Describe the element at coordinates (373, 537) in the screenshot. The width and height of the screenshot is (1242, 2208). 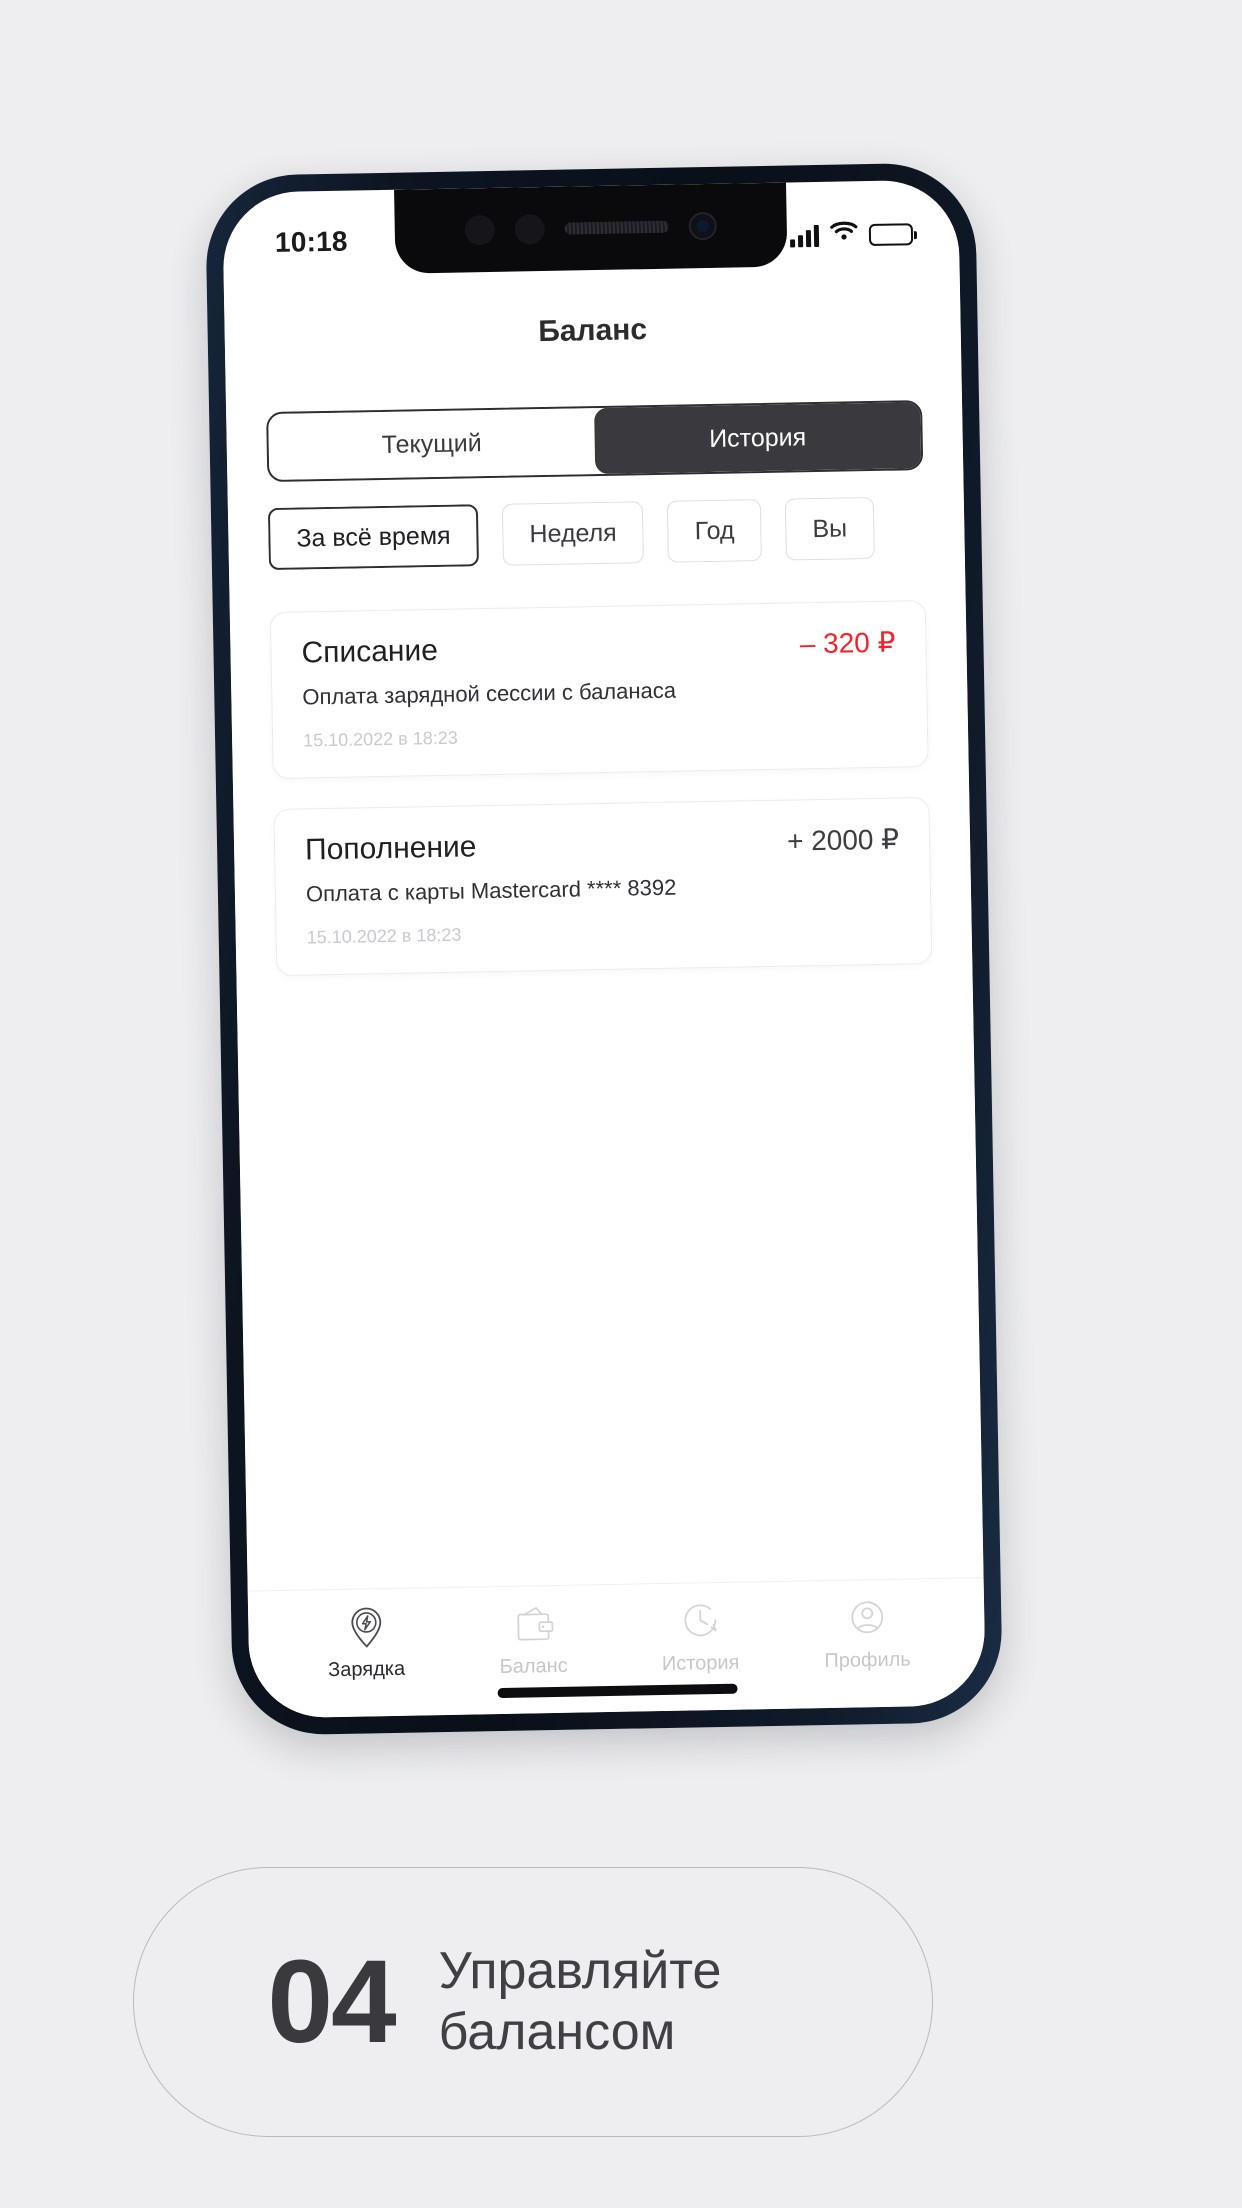
I see `filter-chip-all-time: За всё время` at that location.